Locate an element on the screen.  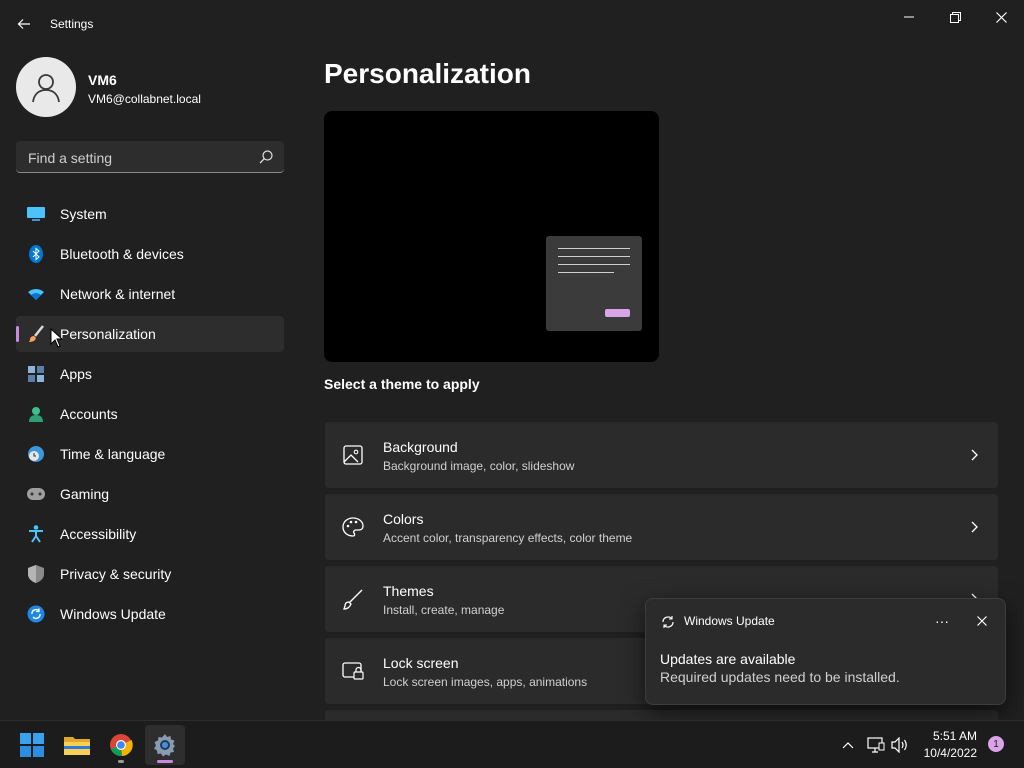
palette-icon is located at coordinates (353, 527).